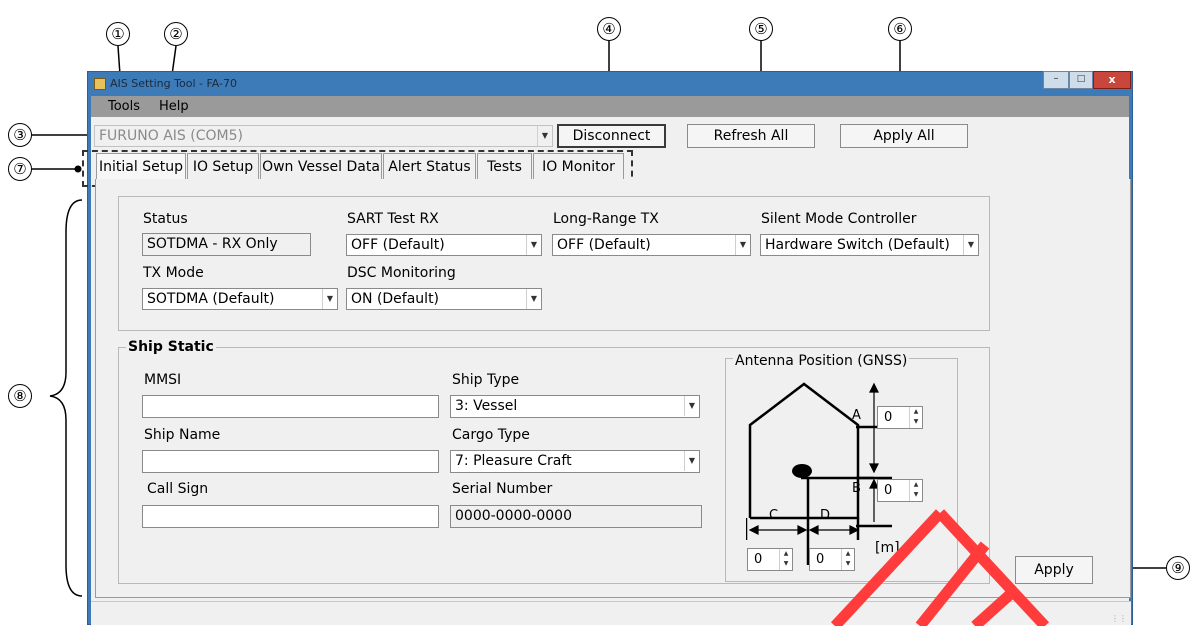 The width and height of the screenshot is (1194, 626). What do you see at coordinates (804, 451) in the screenshot?
I see `ship-outline` at bounding box center [804, 451].